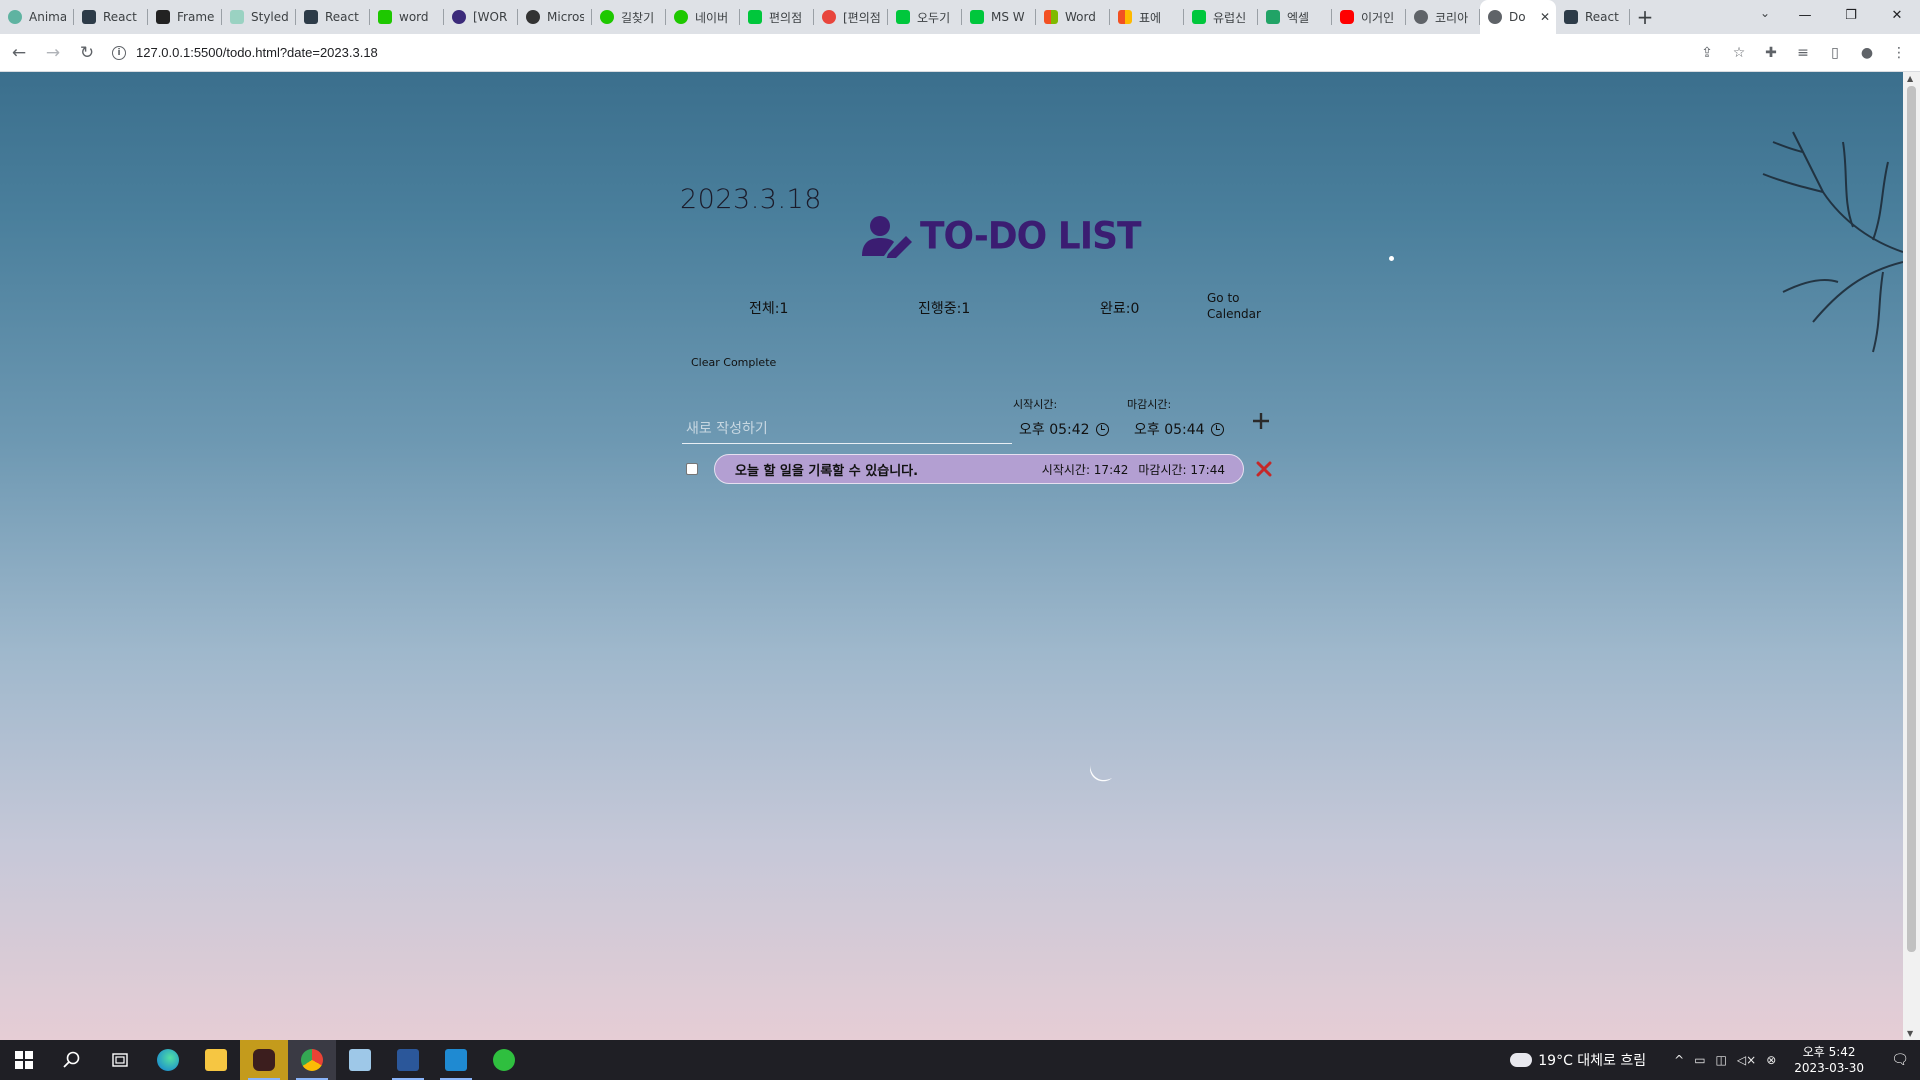  I want to click on scroll-down-icon: ▼, so click(1910, 1033).